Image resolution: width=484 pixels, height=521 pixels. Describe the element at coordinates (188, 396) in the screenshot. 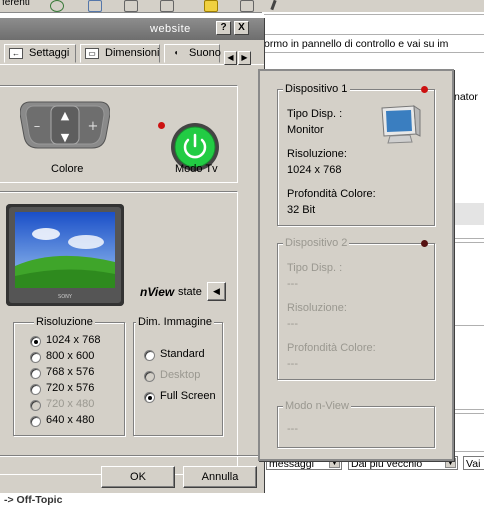

I see `radio-label: Full Screen` at that location.